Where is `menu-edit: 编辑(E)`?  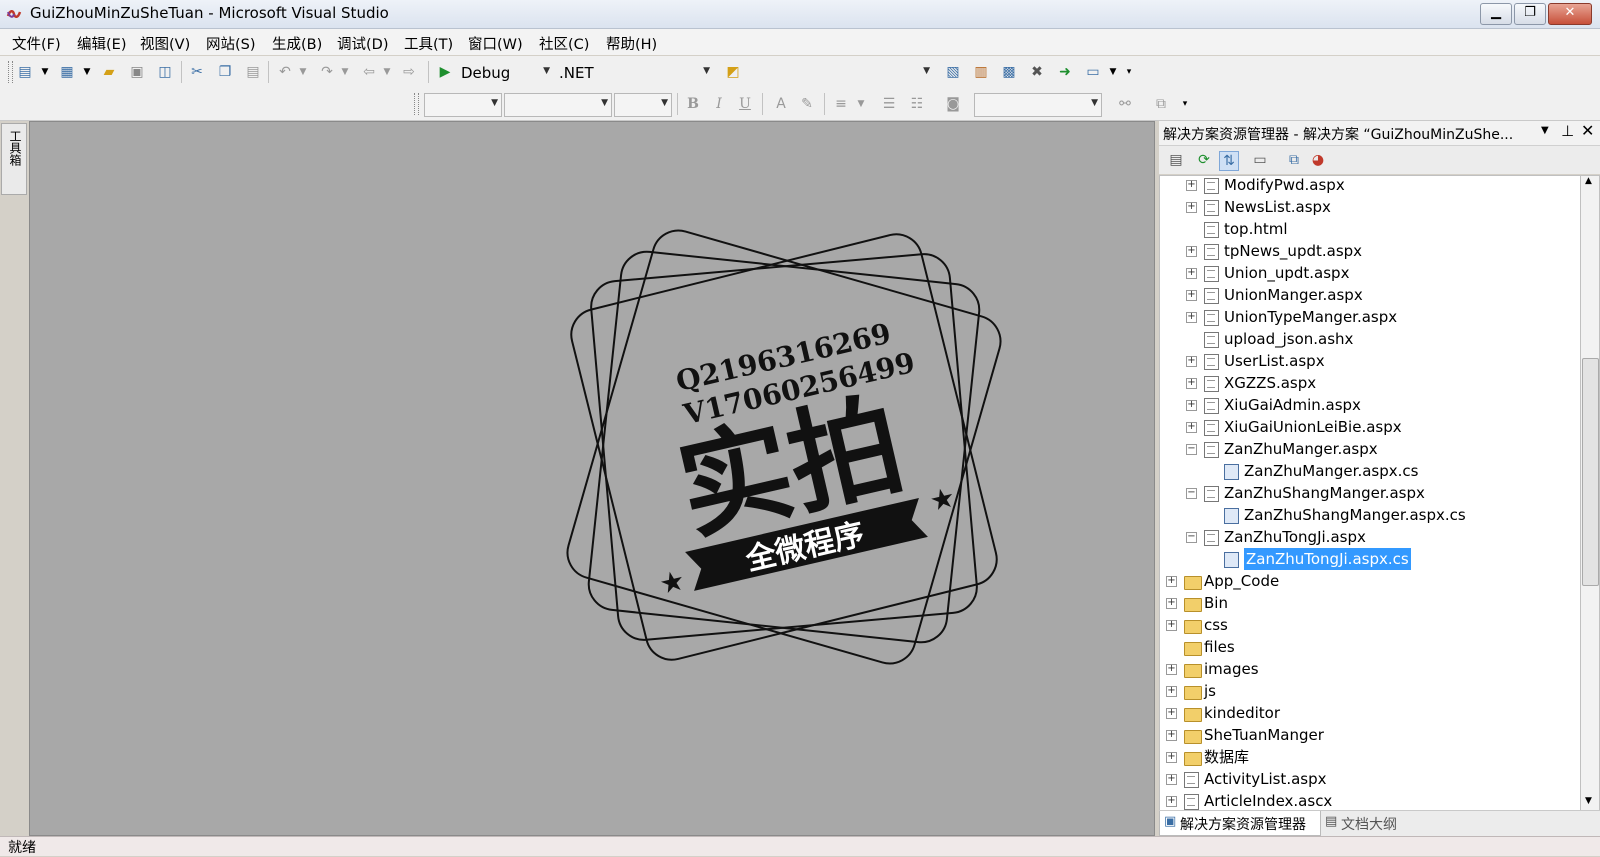
menu-edit: 编辑(E) is located at coordinates (101, 43).